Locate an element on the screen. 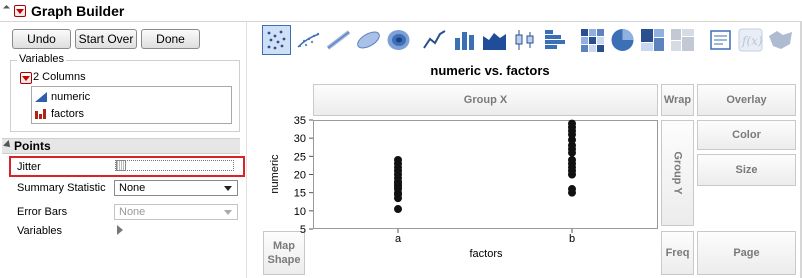 The image size is (802, 278). contour-icon is located at coordinates (398, 40).